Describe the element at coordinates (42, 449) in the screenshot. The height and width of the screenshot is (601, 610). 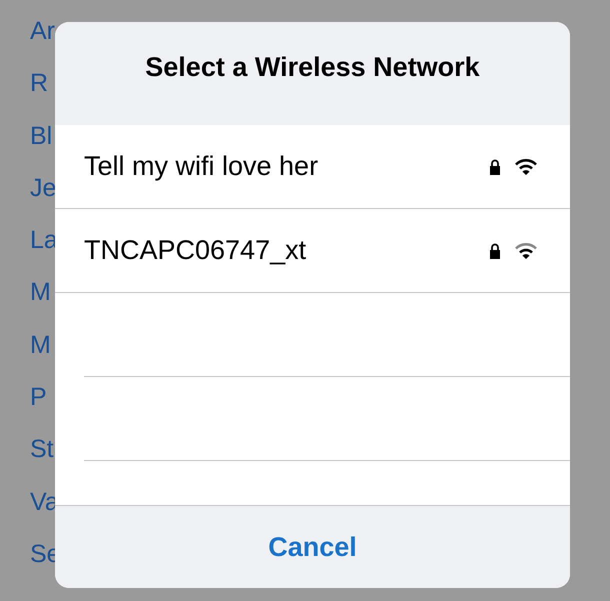
I see `list-item: St` at that location.